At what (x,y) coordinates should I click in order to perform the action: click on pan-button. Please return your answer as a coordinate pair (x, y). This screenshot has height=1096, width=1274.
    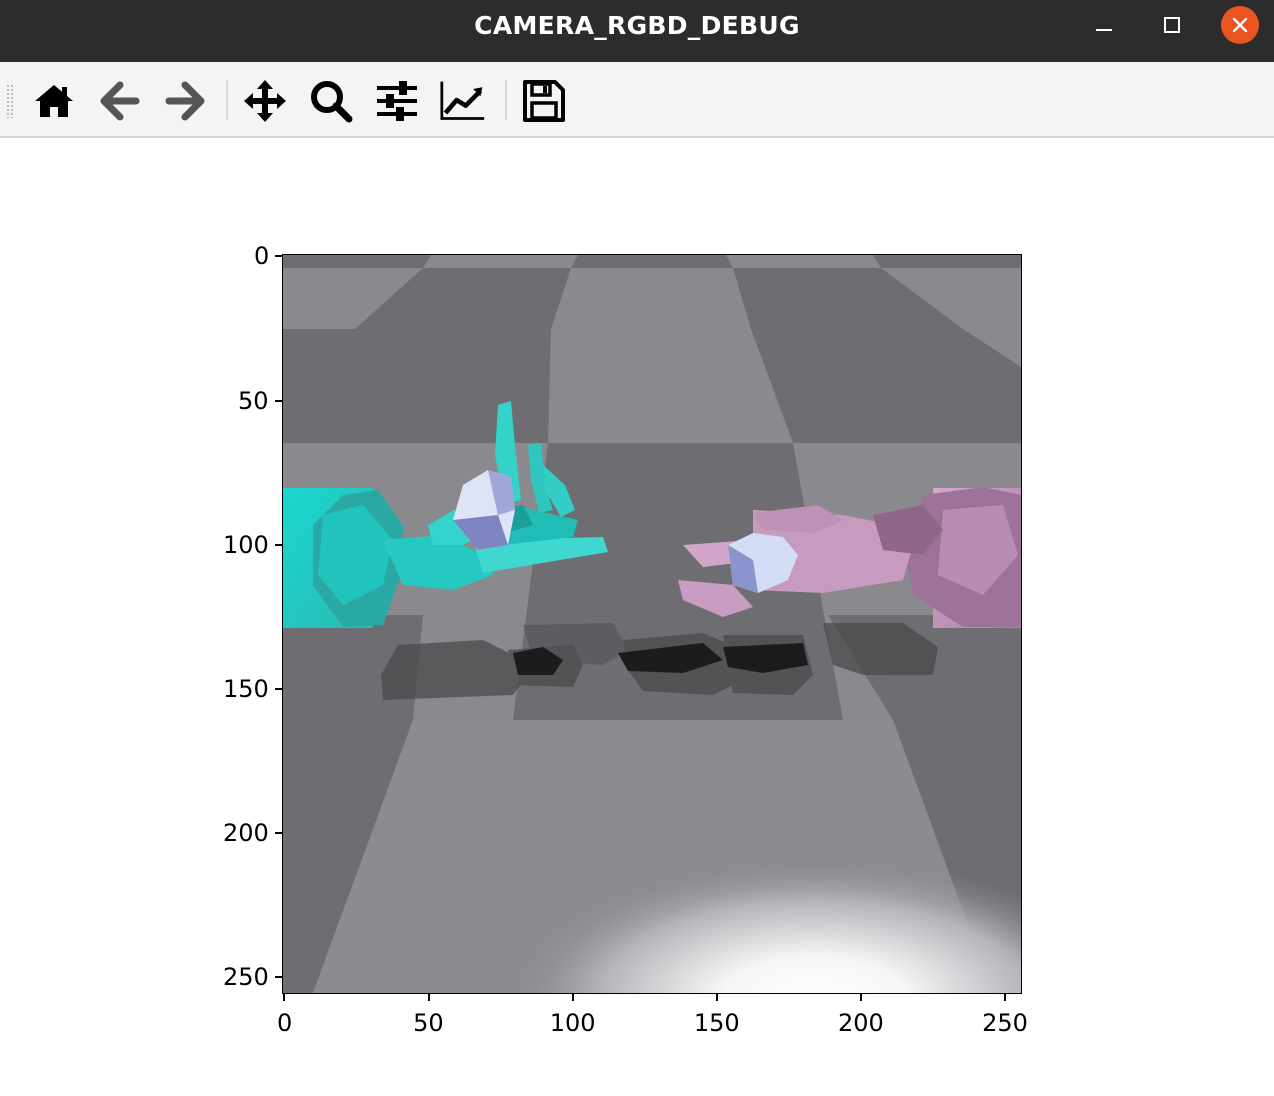
    Looking at the image, I should click on (265, 101).